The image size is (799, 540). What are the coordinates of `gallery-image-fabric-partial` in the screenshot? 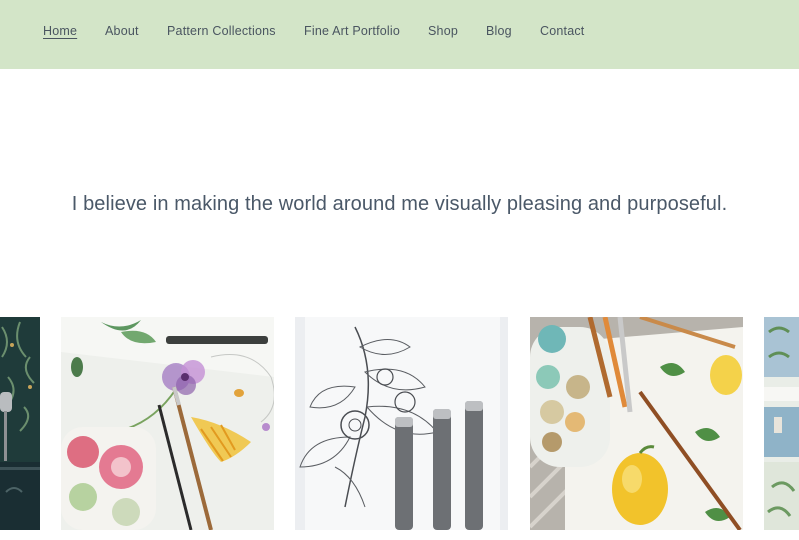 It's located at (781, 423).